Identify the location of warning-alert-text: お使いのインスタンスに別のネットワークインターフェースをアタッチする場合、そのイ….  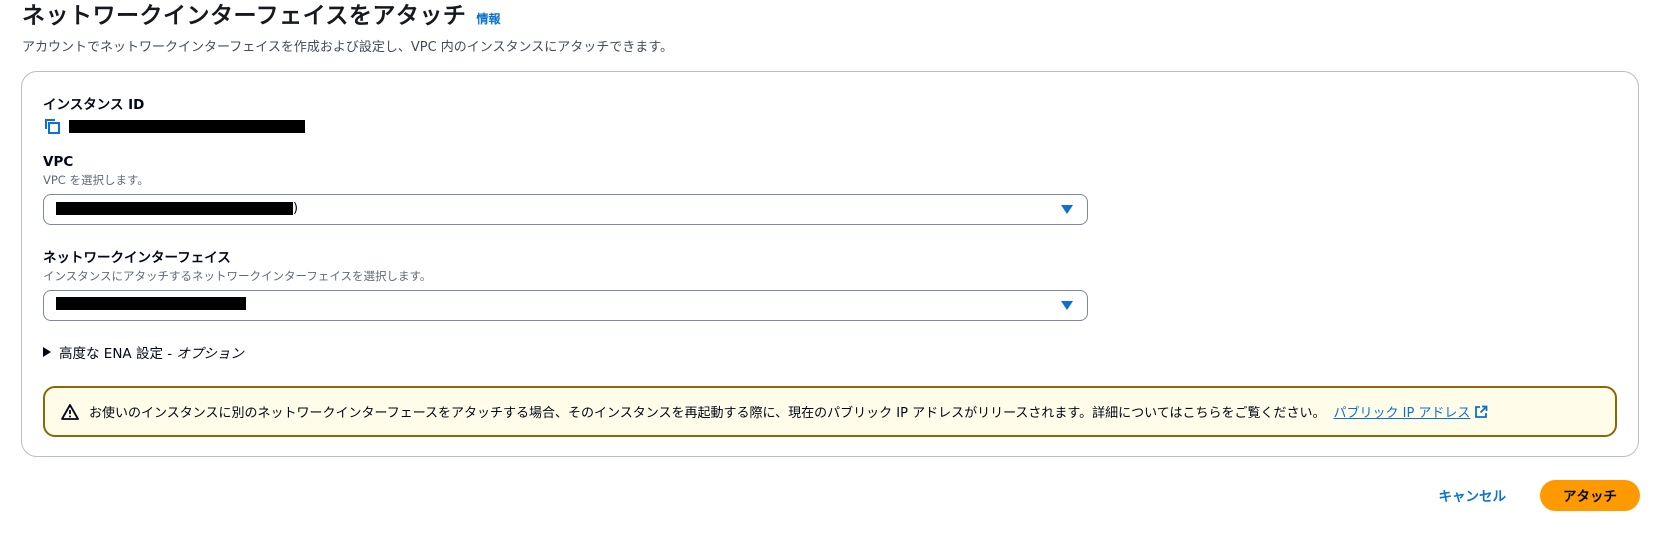
(707, 413).